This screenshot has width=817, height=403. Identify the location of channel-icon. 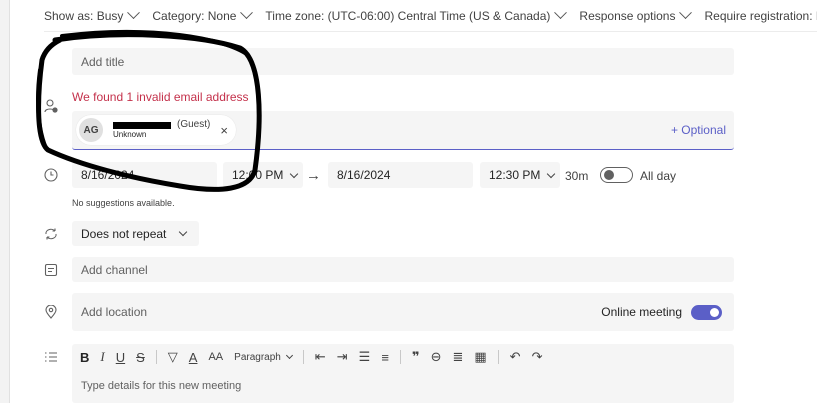
(51, 270).